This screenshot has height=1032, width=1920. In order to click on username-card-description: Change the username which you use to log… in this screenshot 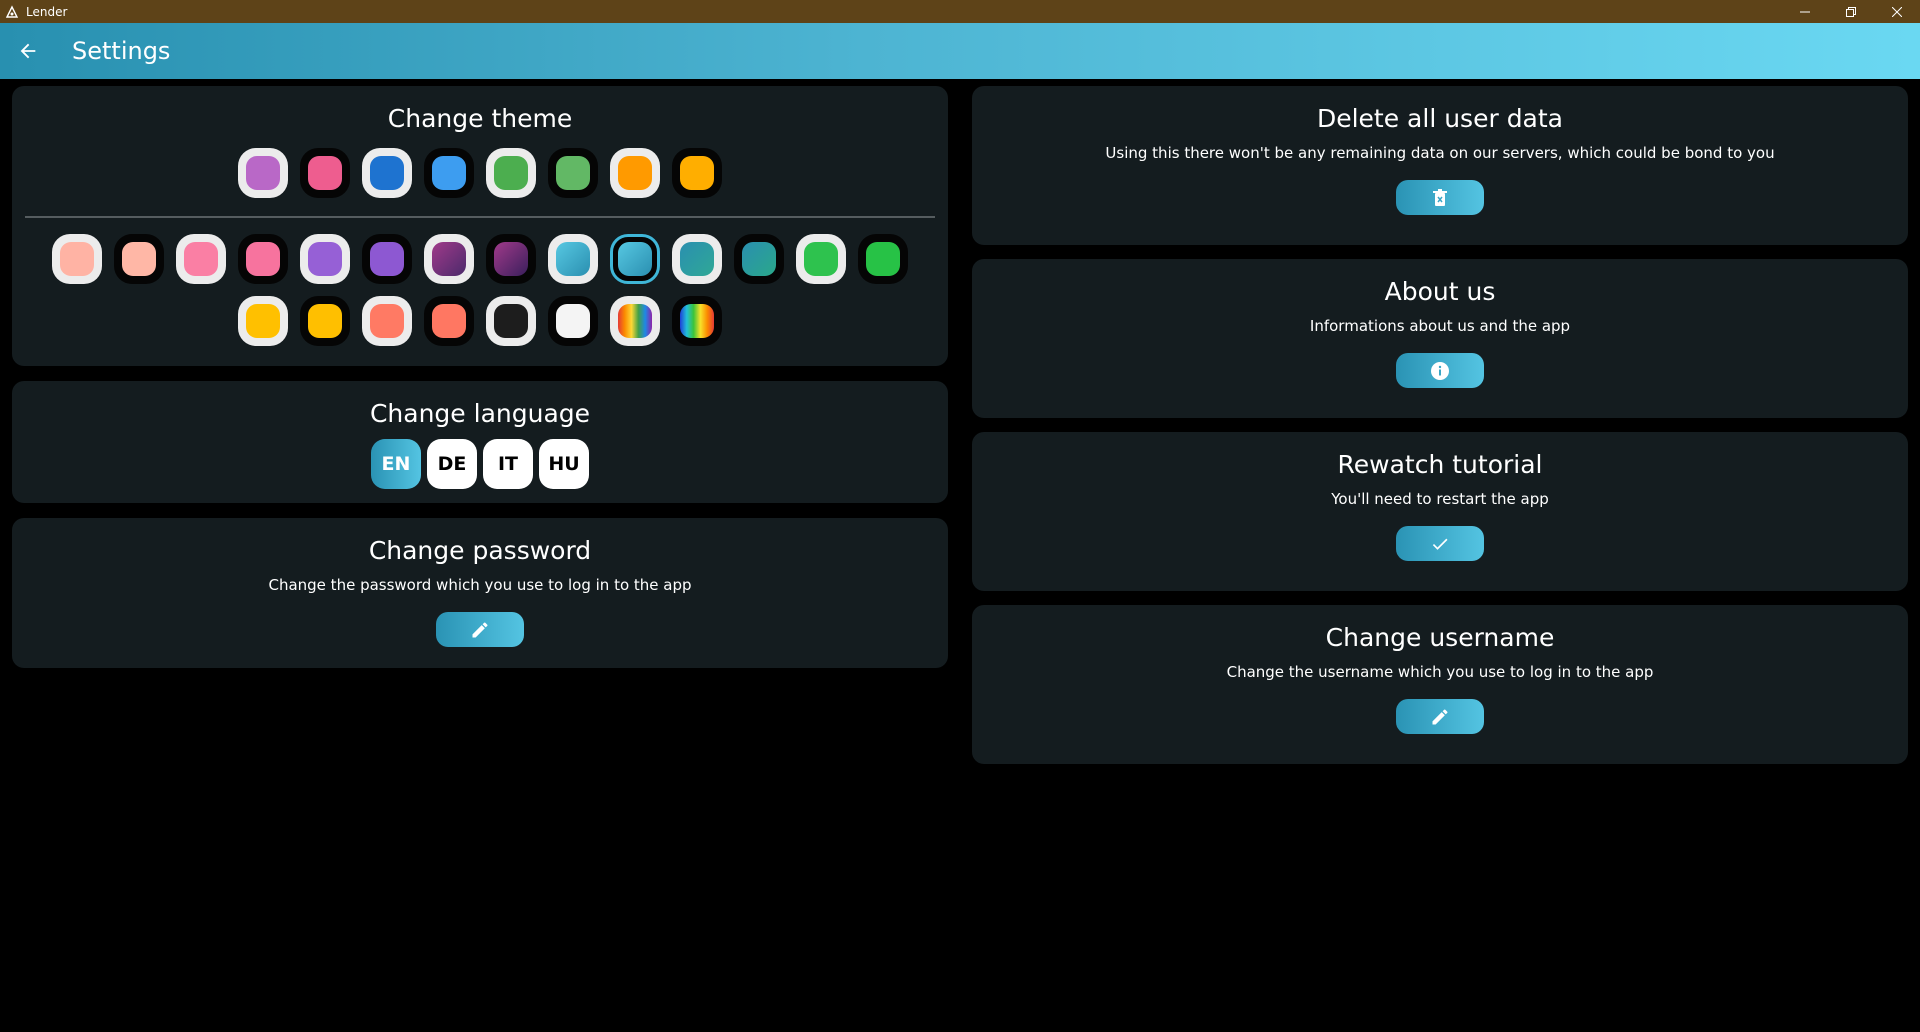, I will do `click(1440, 672)`.